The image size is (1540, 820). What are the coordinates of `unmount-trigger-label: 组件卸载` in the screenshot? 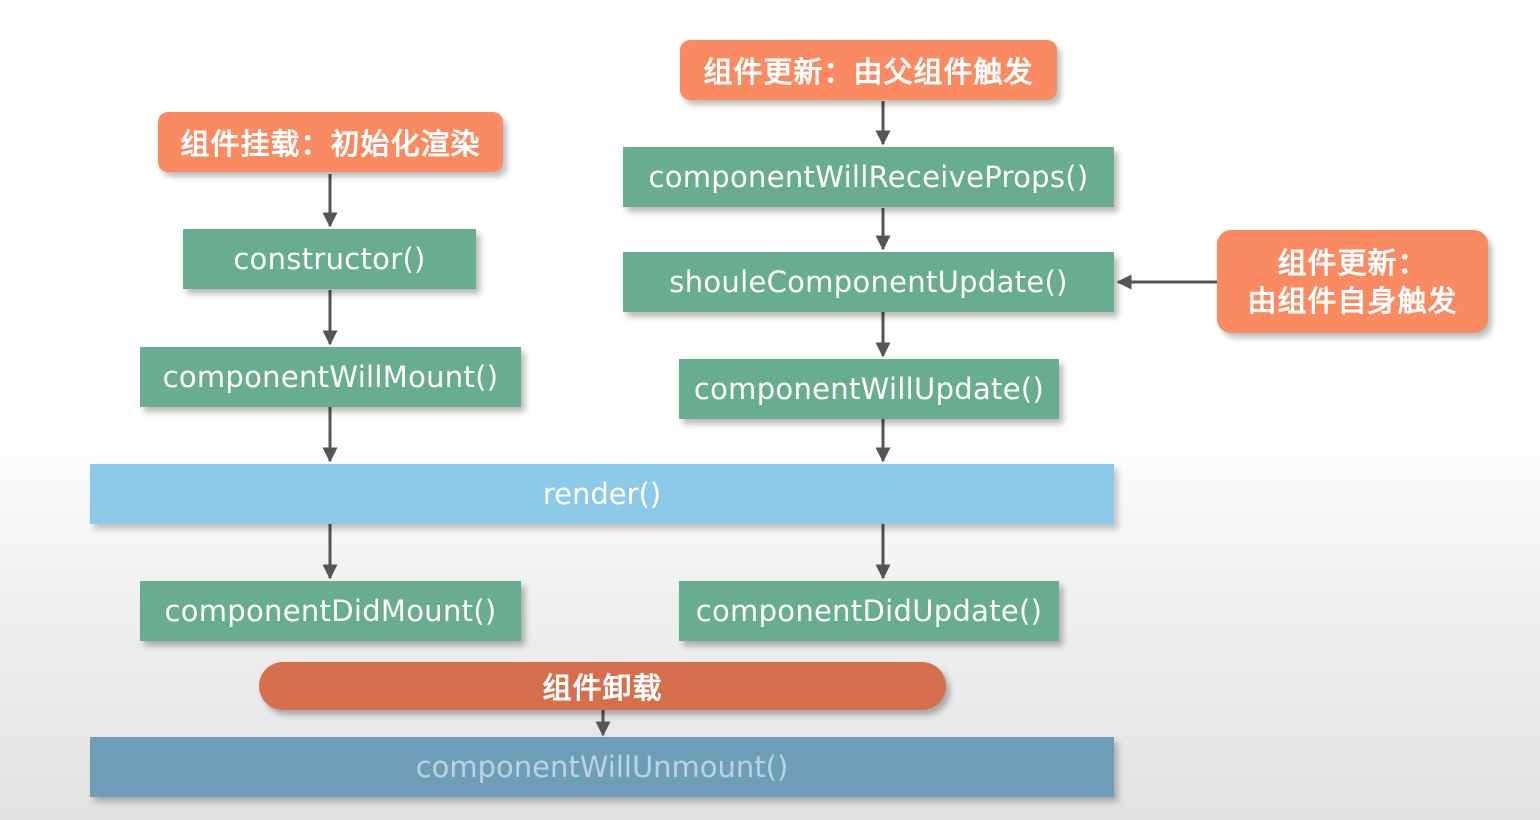 It's located at (602, 688).